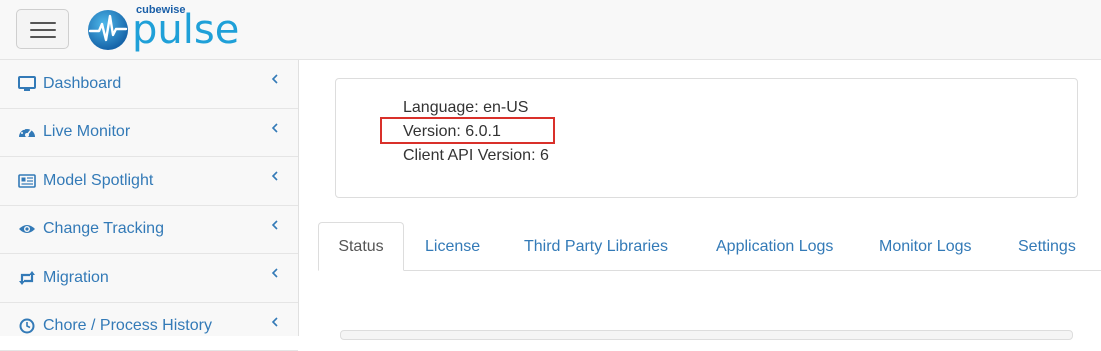 The width and height of the screenshot is (1101, 351). What do you see at coordinates (361, 246) in the screenshot?
I see `tab-status: Status` at bounding box center [361, 246].